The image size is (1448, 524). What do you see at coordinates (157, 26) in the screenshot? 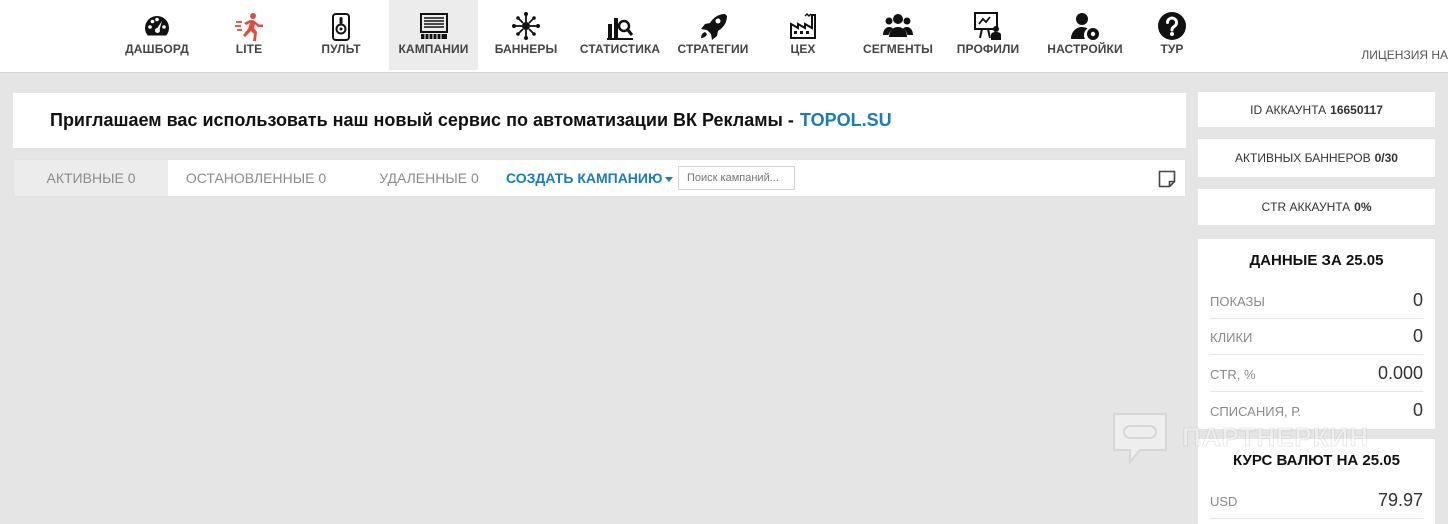
I see `dashboard-gauge-icon` at bounding box center [157, 26].